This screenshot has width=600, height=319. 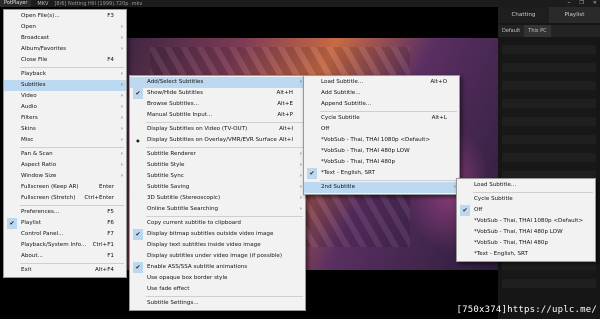 I want to click on playlist-default-tab: Default, so click(x=511, y=31).